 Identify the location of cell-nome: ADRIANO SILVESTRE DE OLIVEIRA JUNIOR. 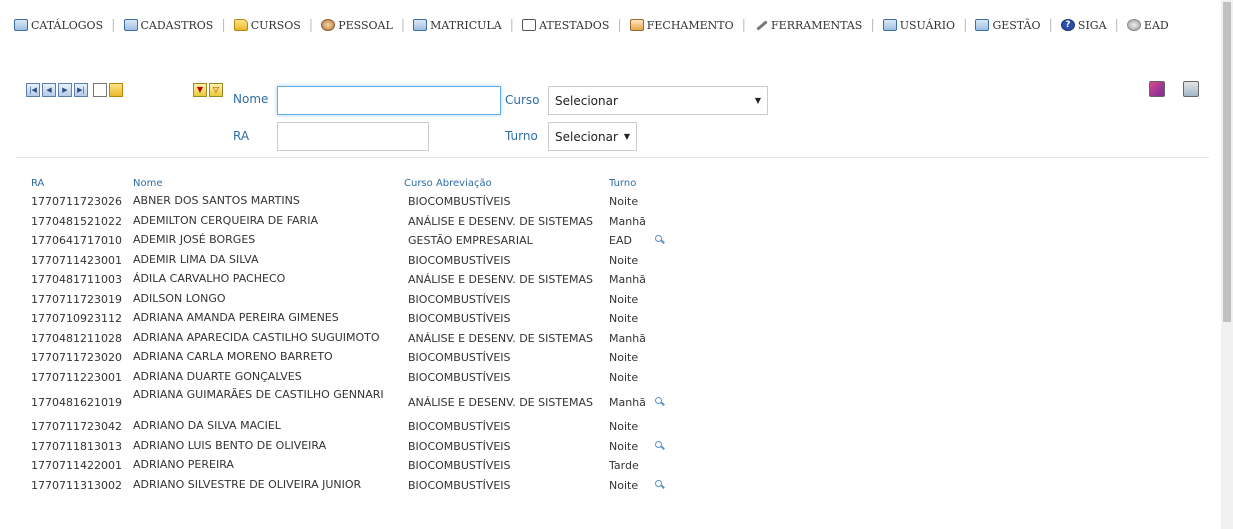
(247, 484).